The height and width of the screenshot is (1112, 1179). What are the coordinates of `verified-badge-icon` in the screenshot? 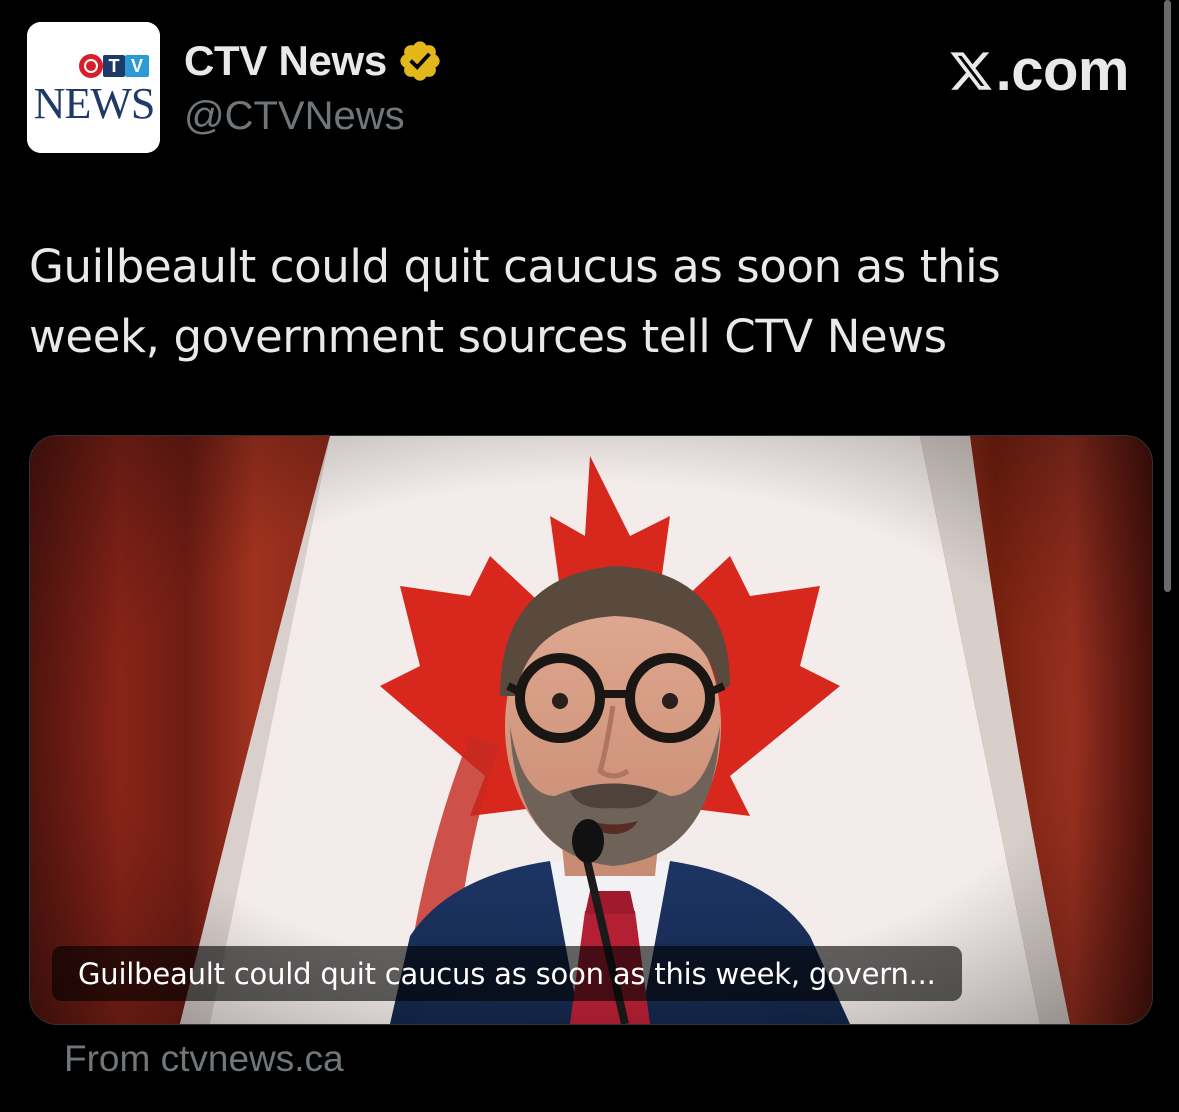 It's located at (420, 61).